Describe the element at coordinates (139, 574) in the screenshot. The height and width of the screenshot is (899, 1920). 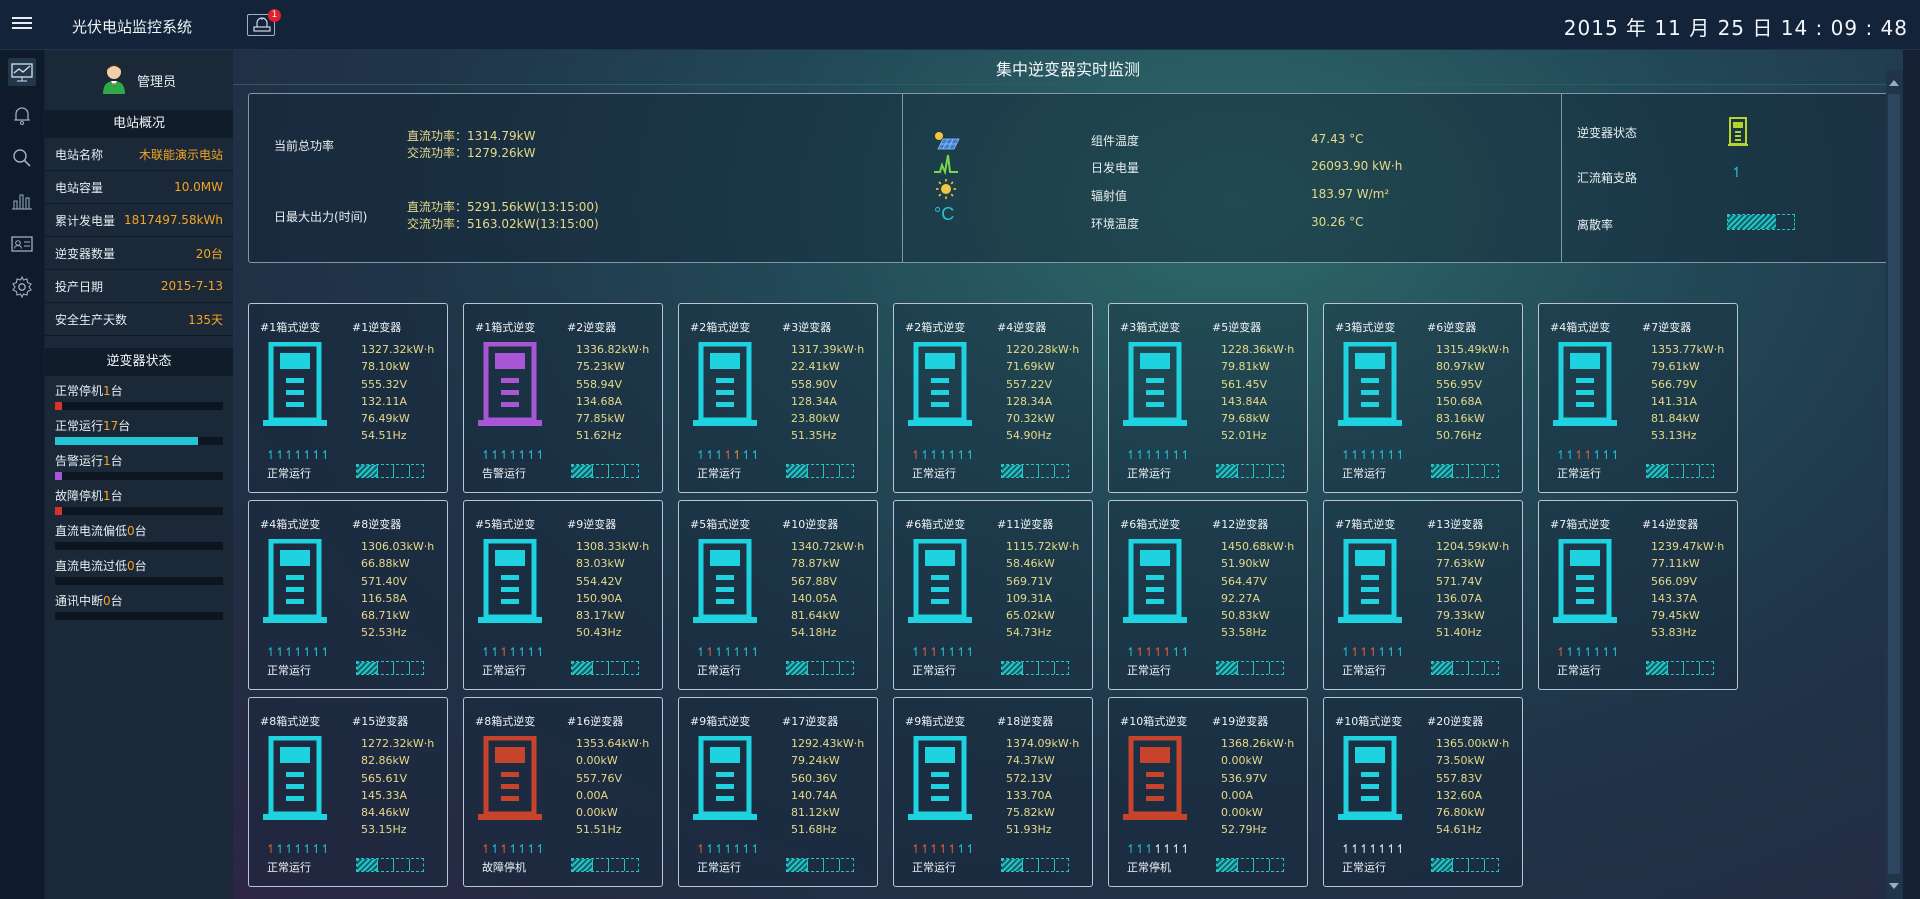
I see `status-item: 直流电流过低0台` at that location.